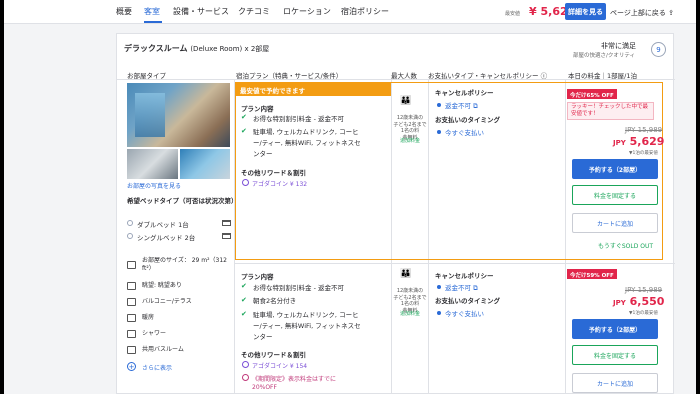 This screenshot has width=700, height=394. I want to click on plan-2-add-to-cart-button: カートに追加, so click(615, 383).